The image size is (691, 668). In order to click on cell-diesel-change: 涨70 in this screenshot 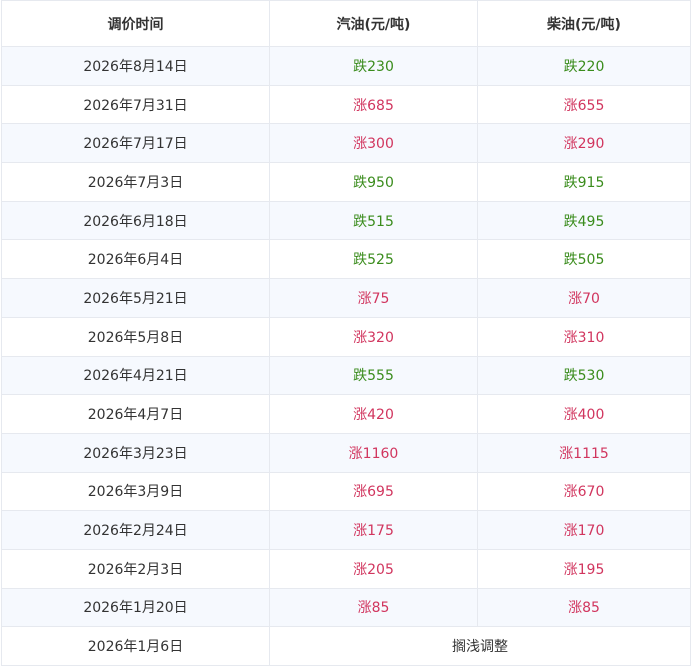, I will do `click(584, 298)`.